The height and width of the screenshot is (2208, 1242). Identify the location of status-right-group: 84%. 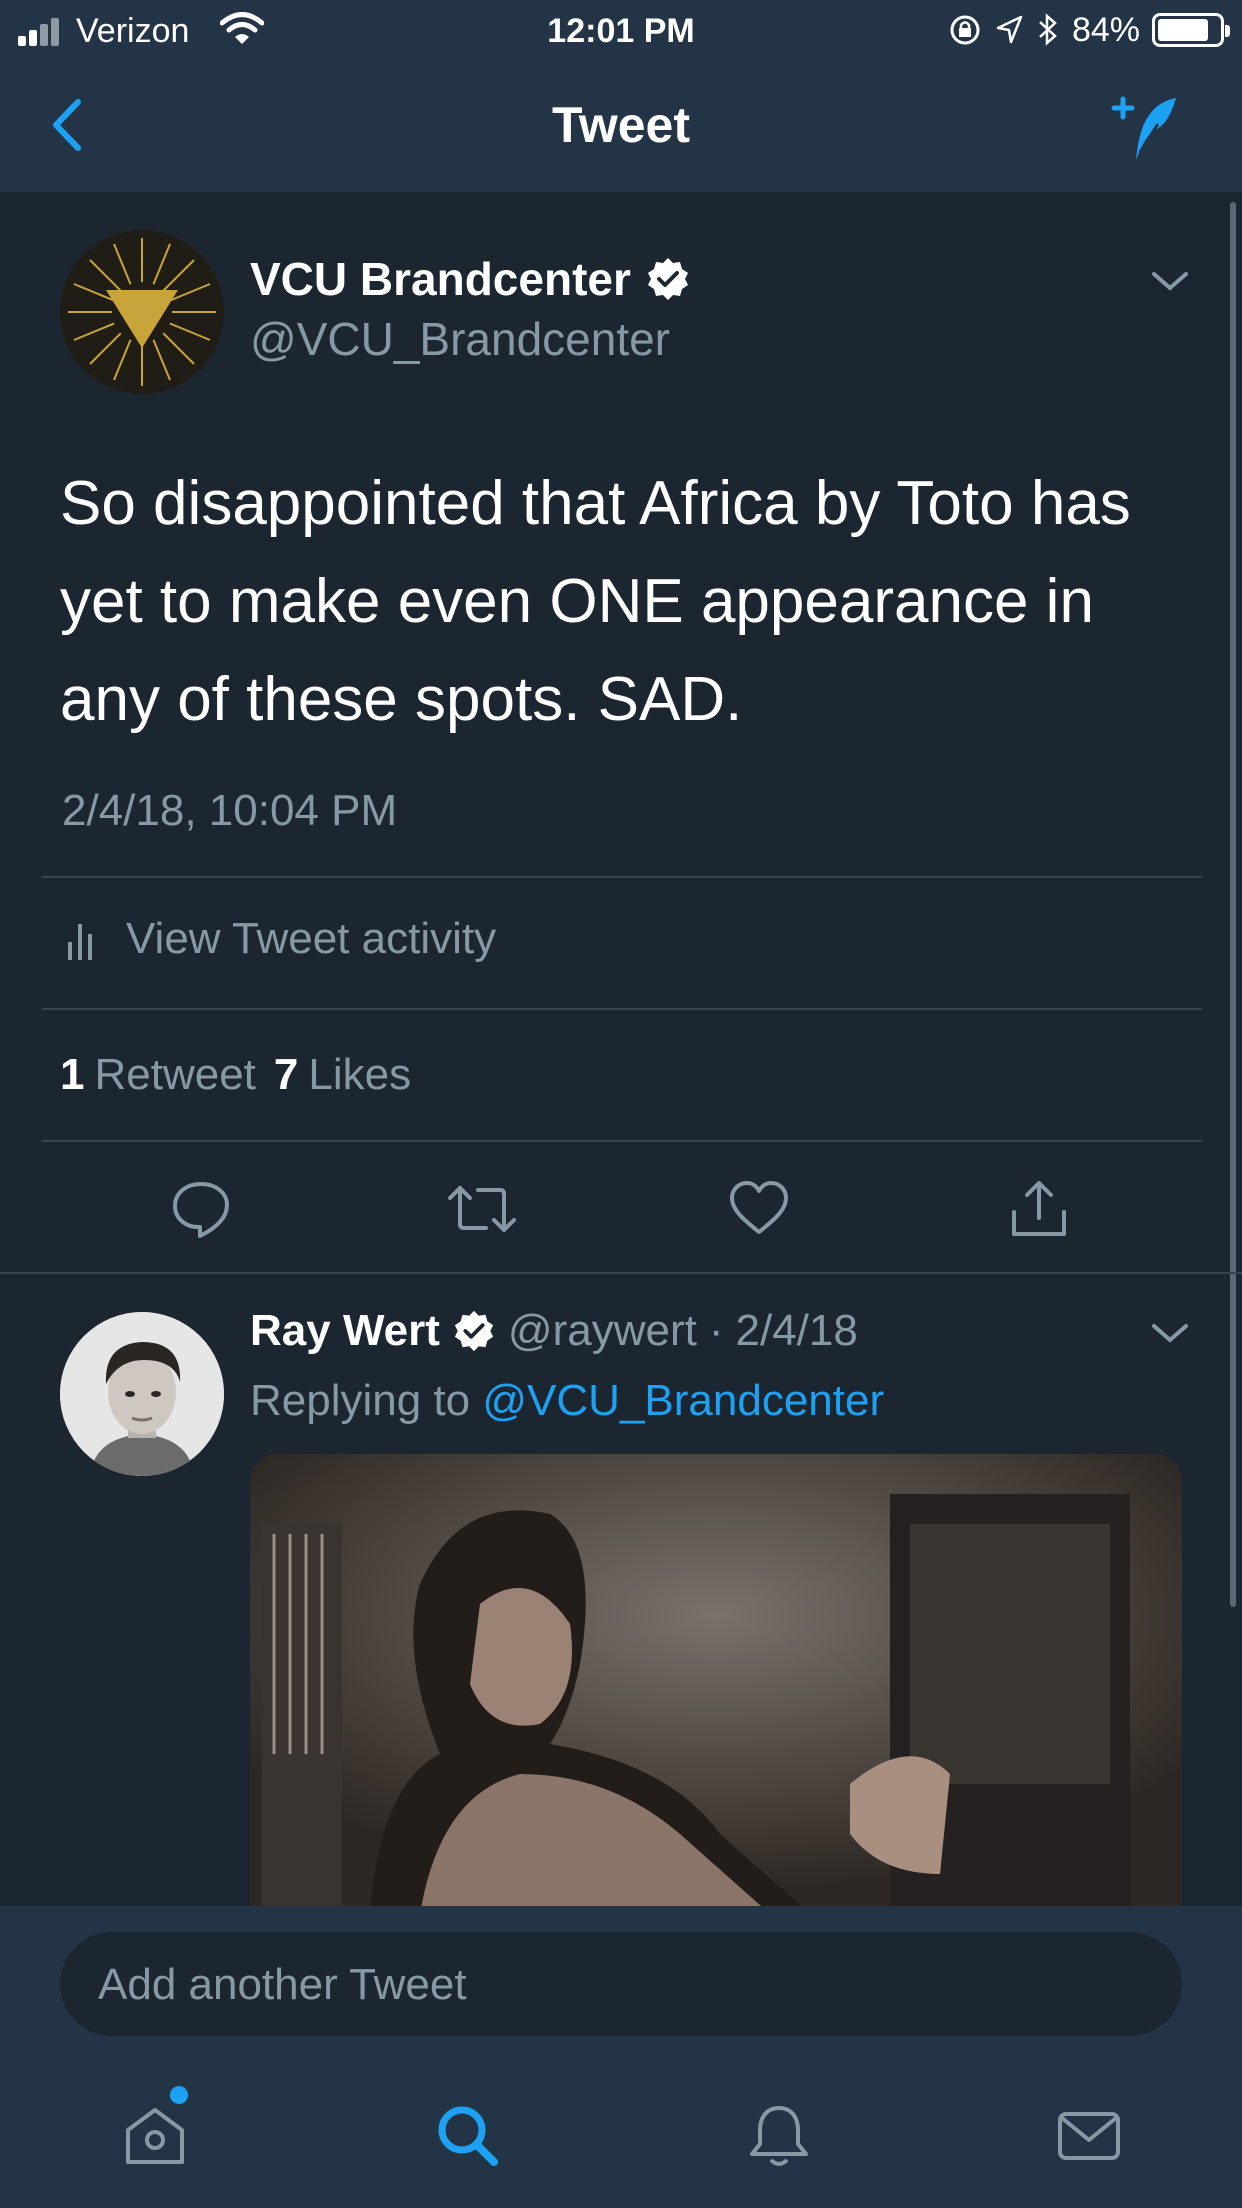
(1089, 30).